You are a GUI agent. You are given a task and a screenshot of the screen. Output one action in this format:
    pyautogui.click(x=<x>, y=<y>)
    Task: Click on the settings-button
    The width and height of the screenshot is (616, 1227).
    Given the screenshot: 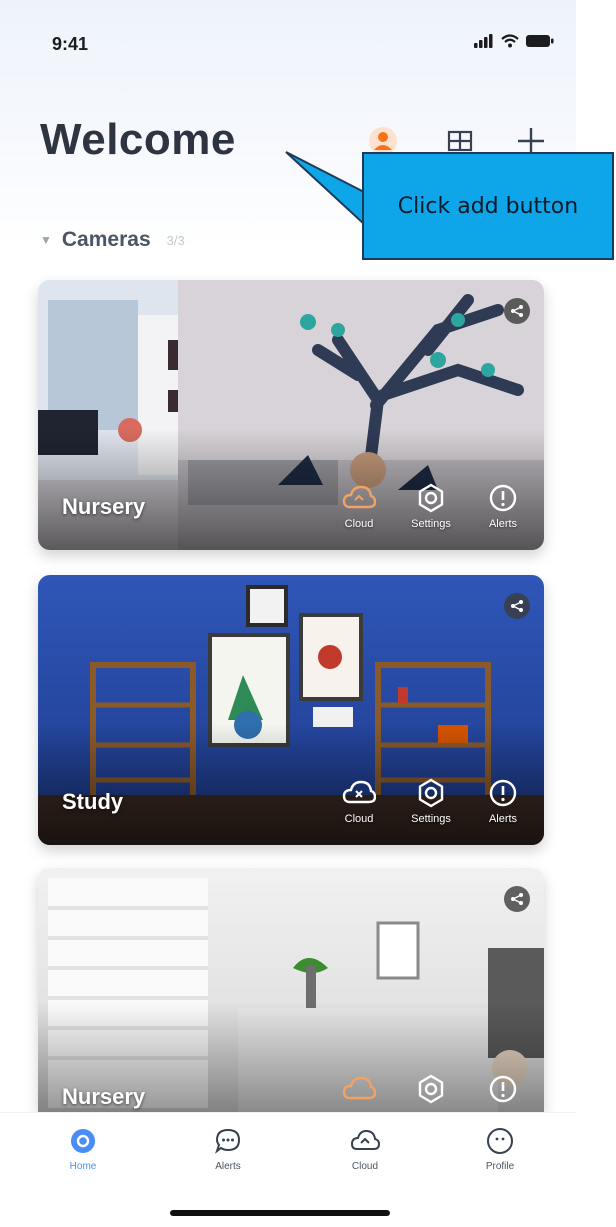 What is the action you would take?
    pyautogui.click(x=431, y=1089)
    